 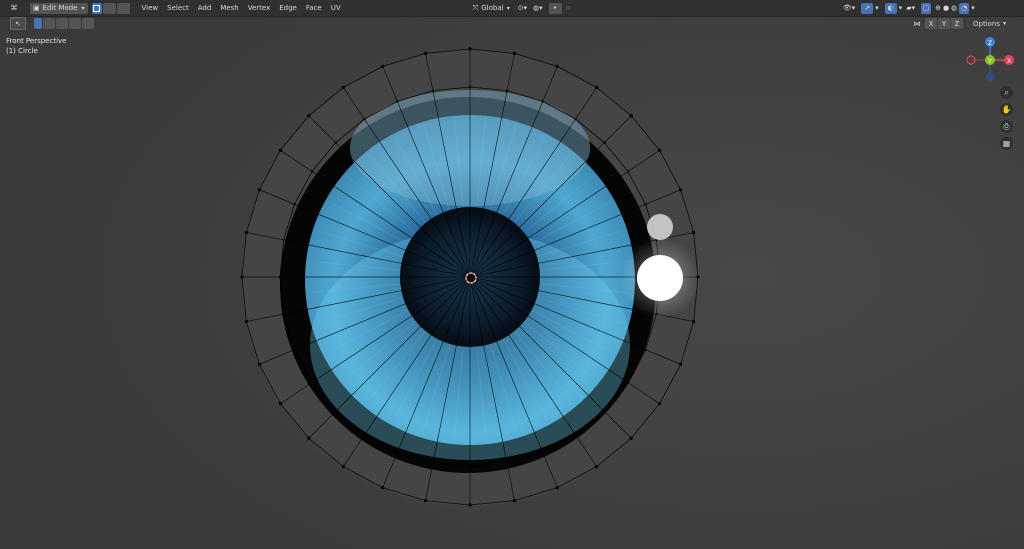 What do you see at coordinates (964, 8) in the screenshot?
I see `rendered-shading-icon: ◔` at bounding box center [964, 8].